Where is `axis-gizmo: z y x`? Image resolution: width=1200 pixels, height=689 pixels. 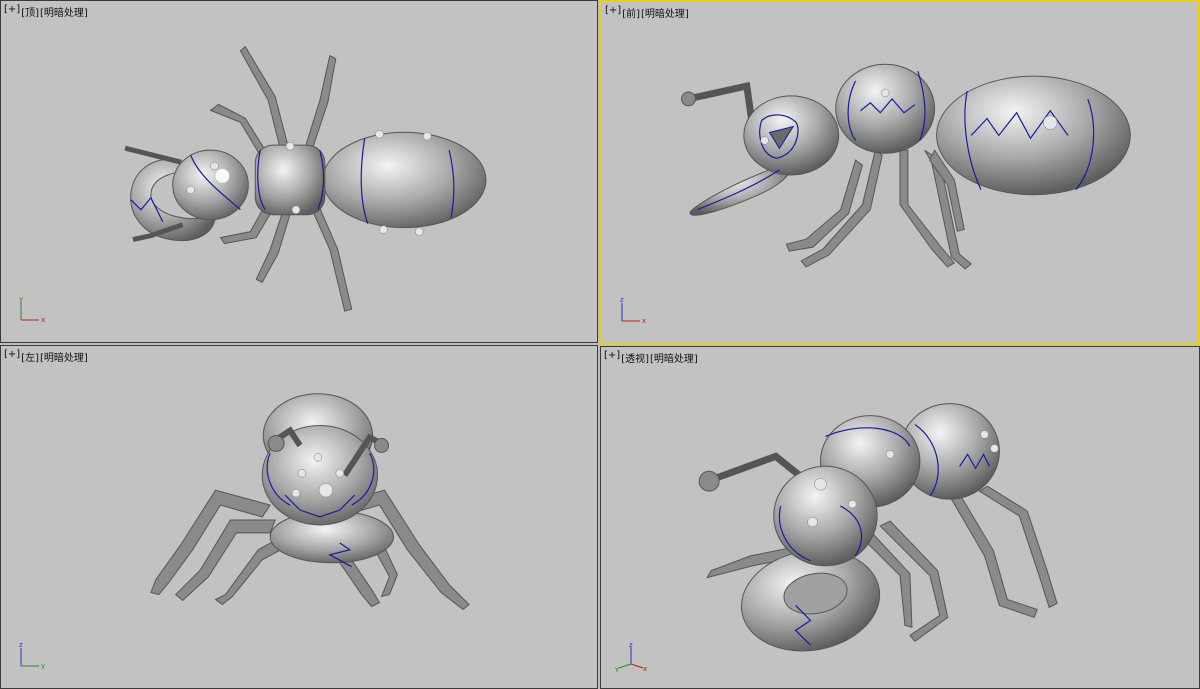 axis-gizmo: z y x is located at coordinates (631, 657).